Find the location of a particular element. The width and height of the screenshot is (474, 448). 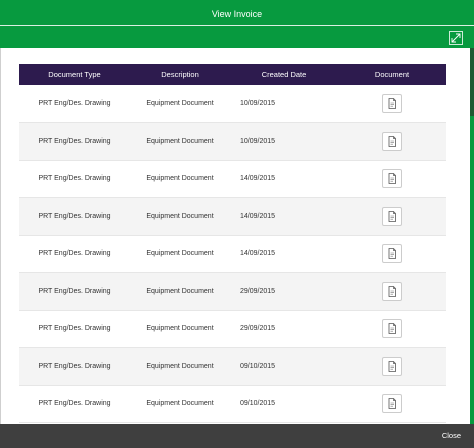

header-divider is located at coordinates (237, 25).